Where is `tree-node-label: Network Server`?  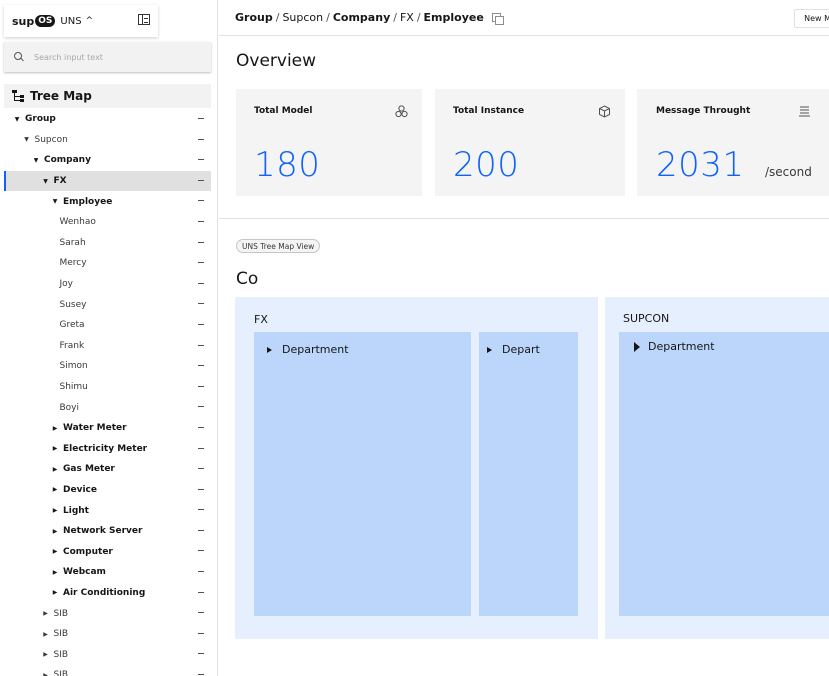
tree-node-label: Network Server is located at coordinates (103, 531).